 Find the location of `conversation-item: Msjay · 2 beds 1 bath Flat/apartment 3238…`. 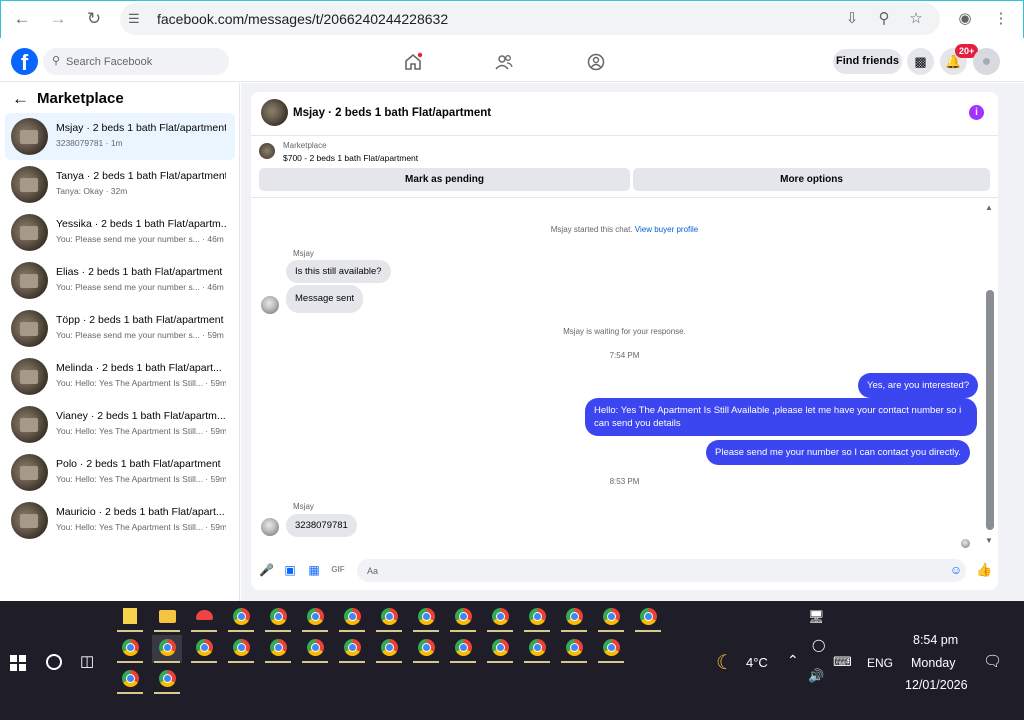

conversation-item: Msjay · 2 beds 1 bath Flat/apartment 3238… is located at coordinates (120, 136).